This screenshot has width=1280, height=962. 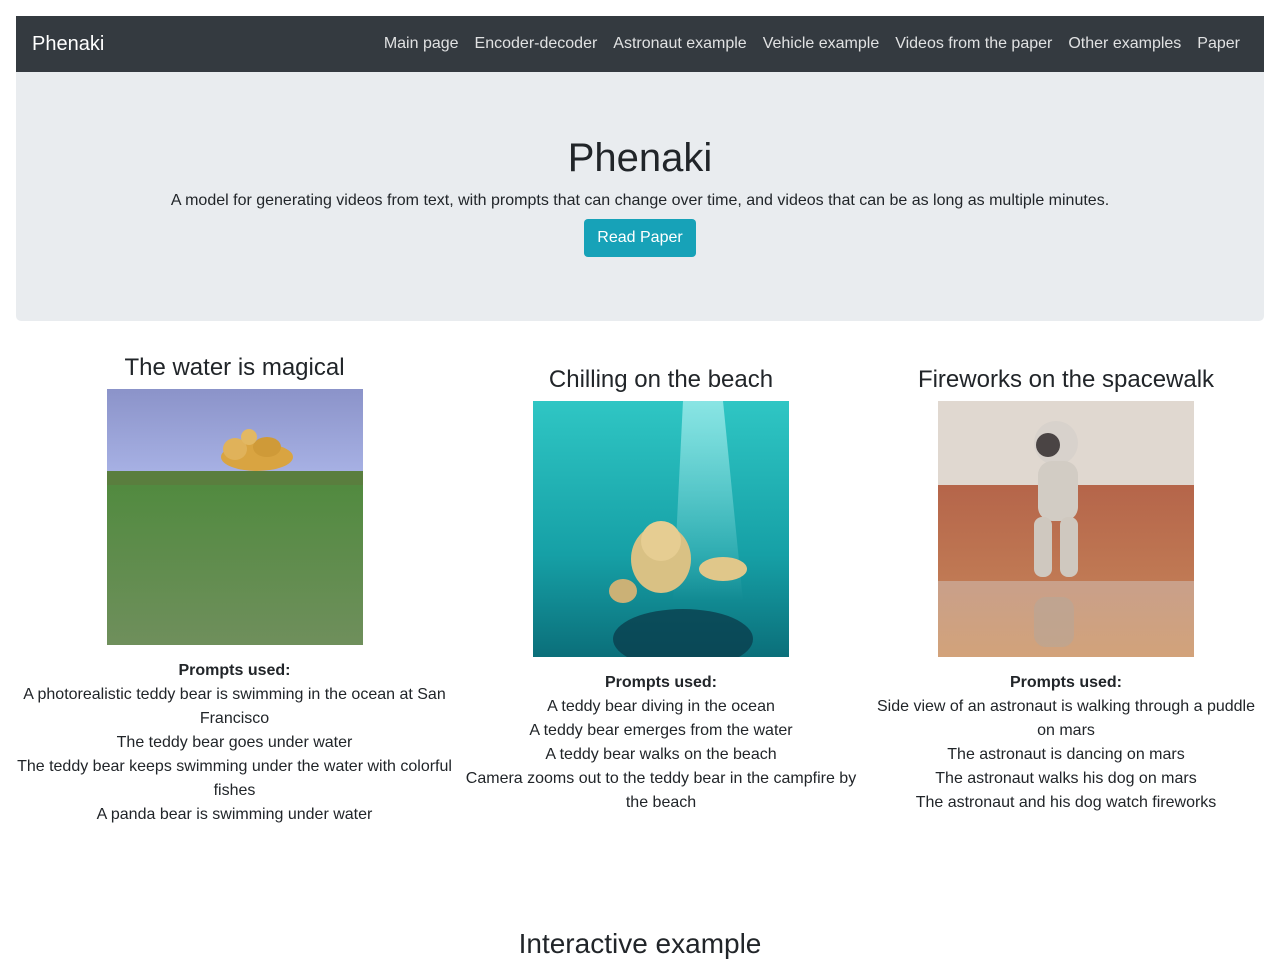 I want to click on nav-link-other-examples: Other examples, so click(x=1124, y=44).